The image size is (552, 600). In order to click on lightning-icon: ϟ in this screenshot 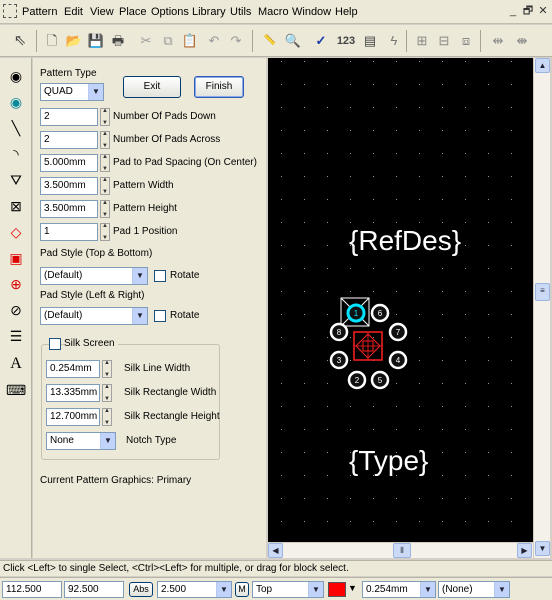, I will do `click(394, 41)`.